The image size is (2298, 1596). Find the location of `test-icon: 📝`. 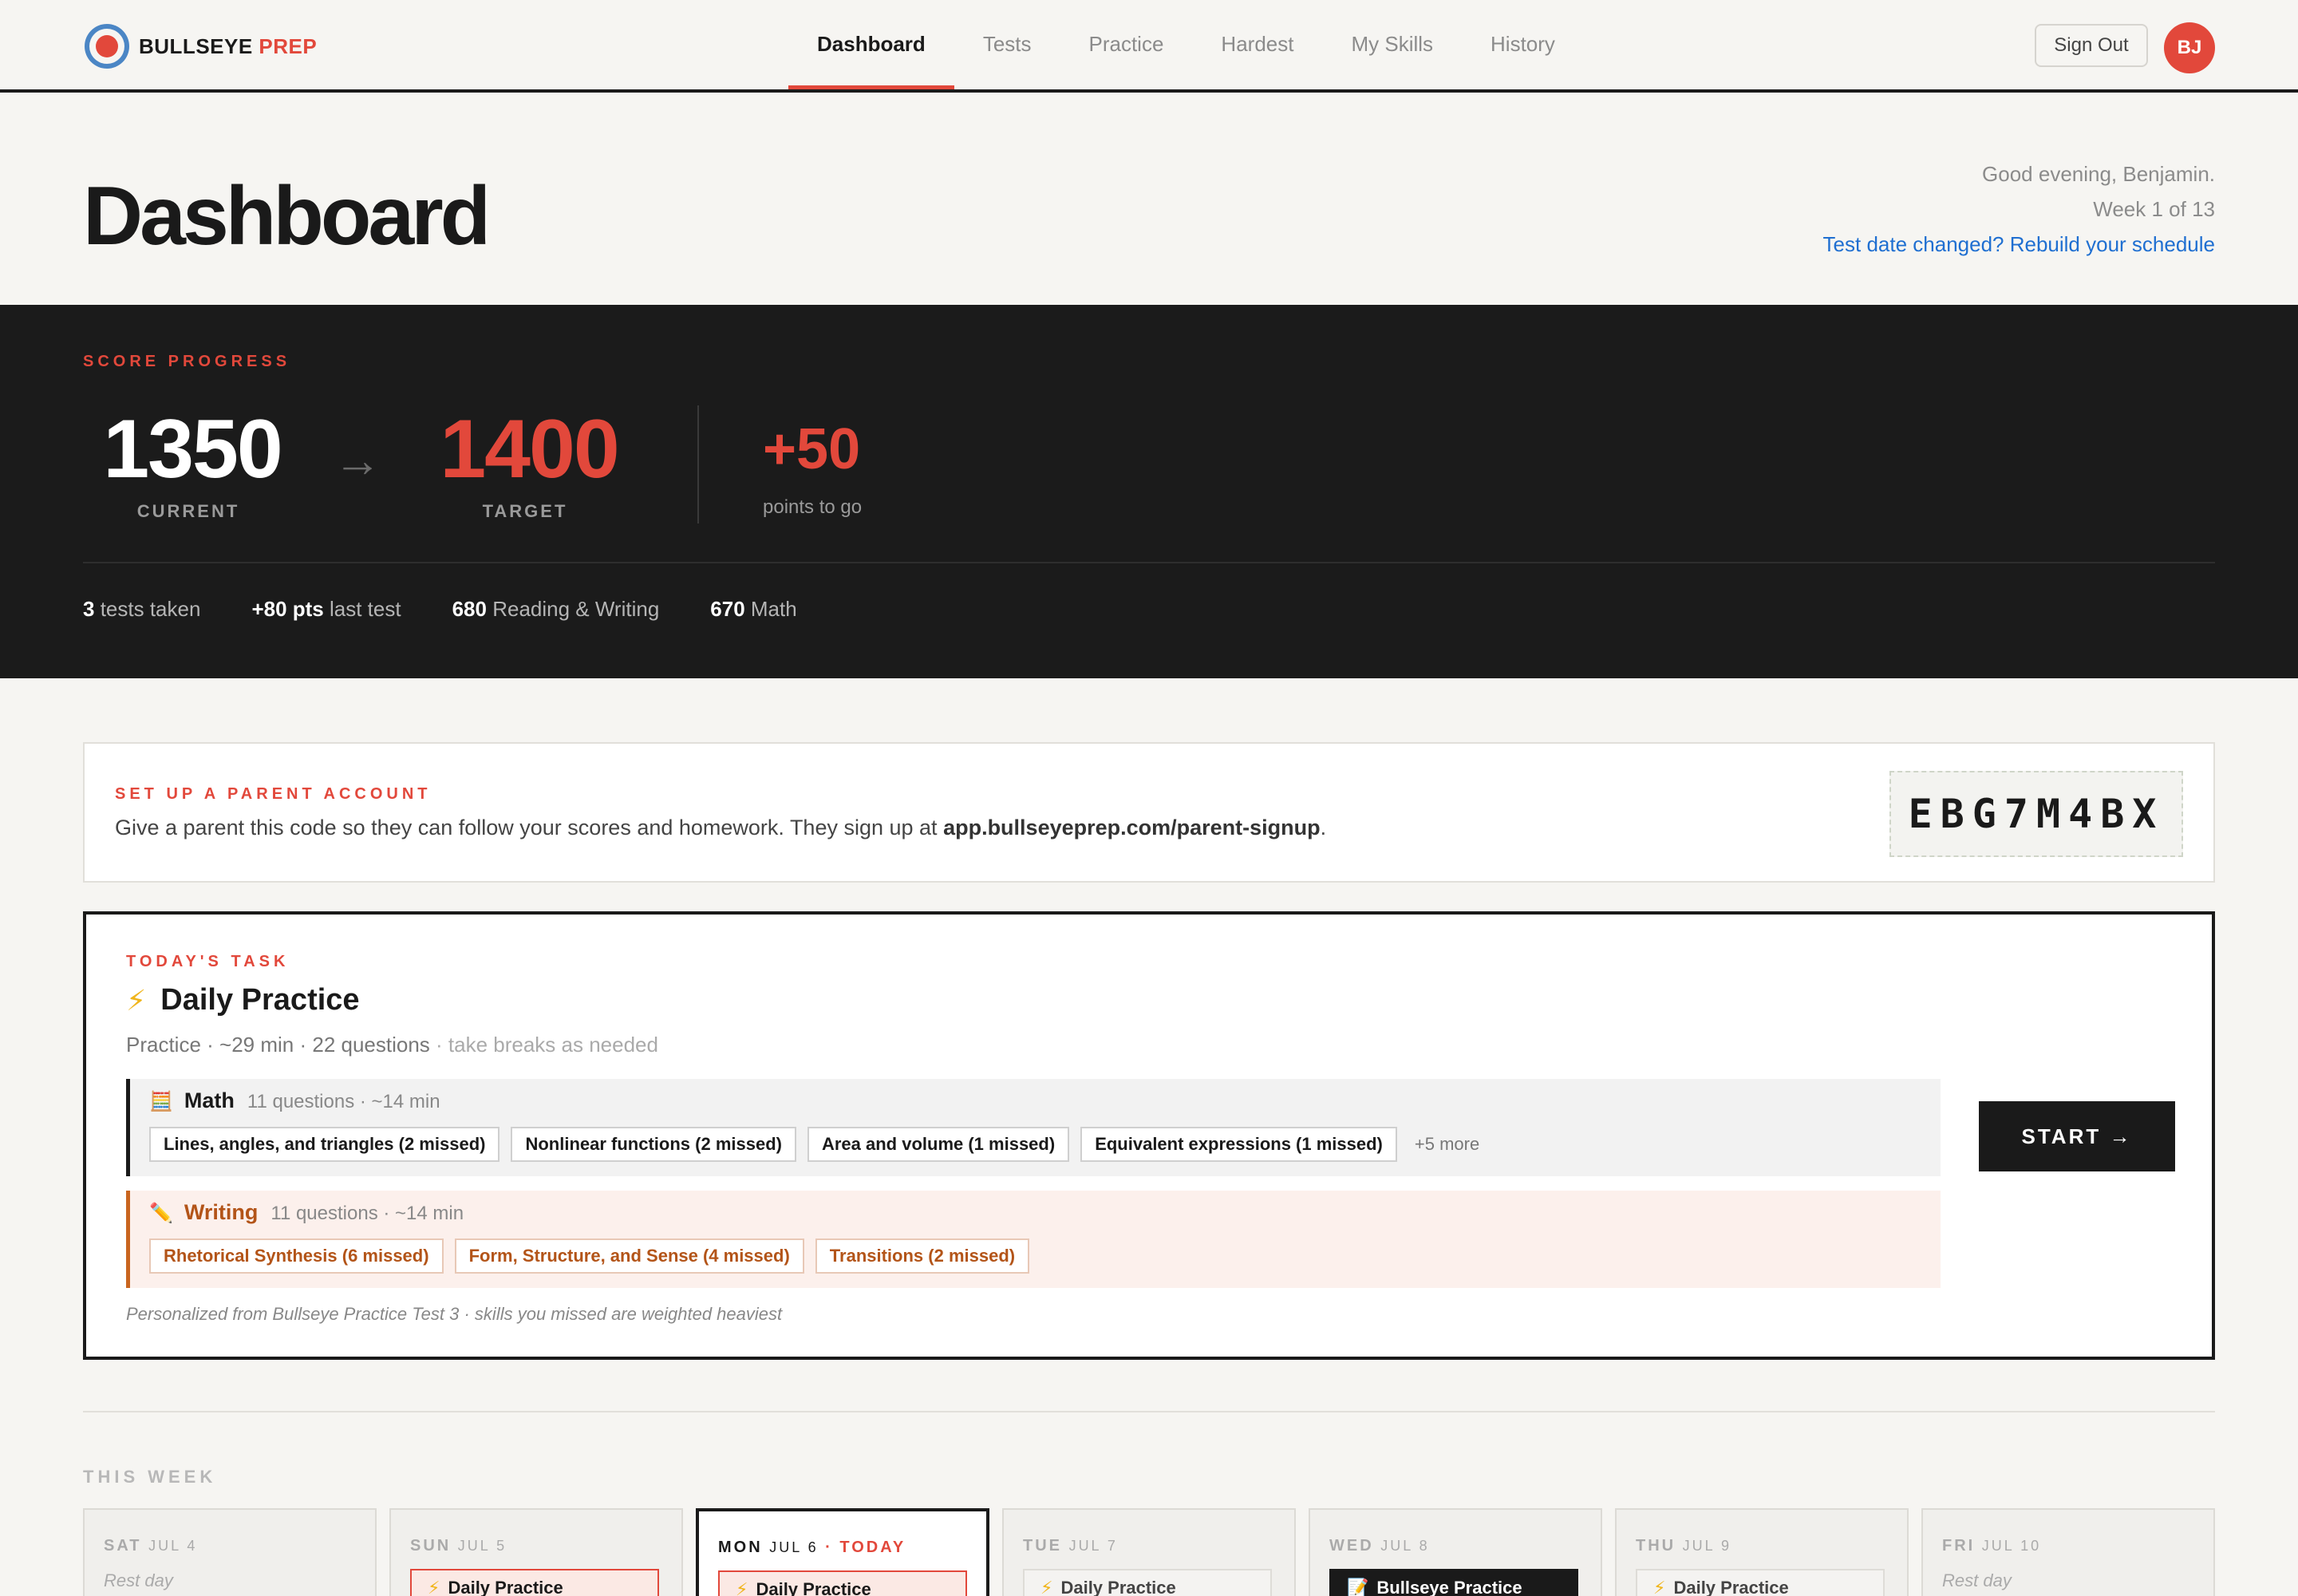

test-icon: 📝 is located at coordinates (1358, 1587).